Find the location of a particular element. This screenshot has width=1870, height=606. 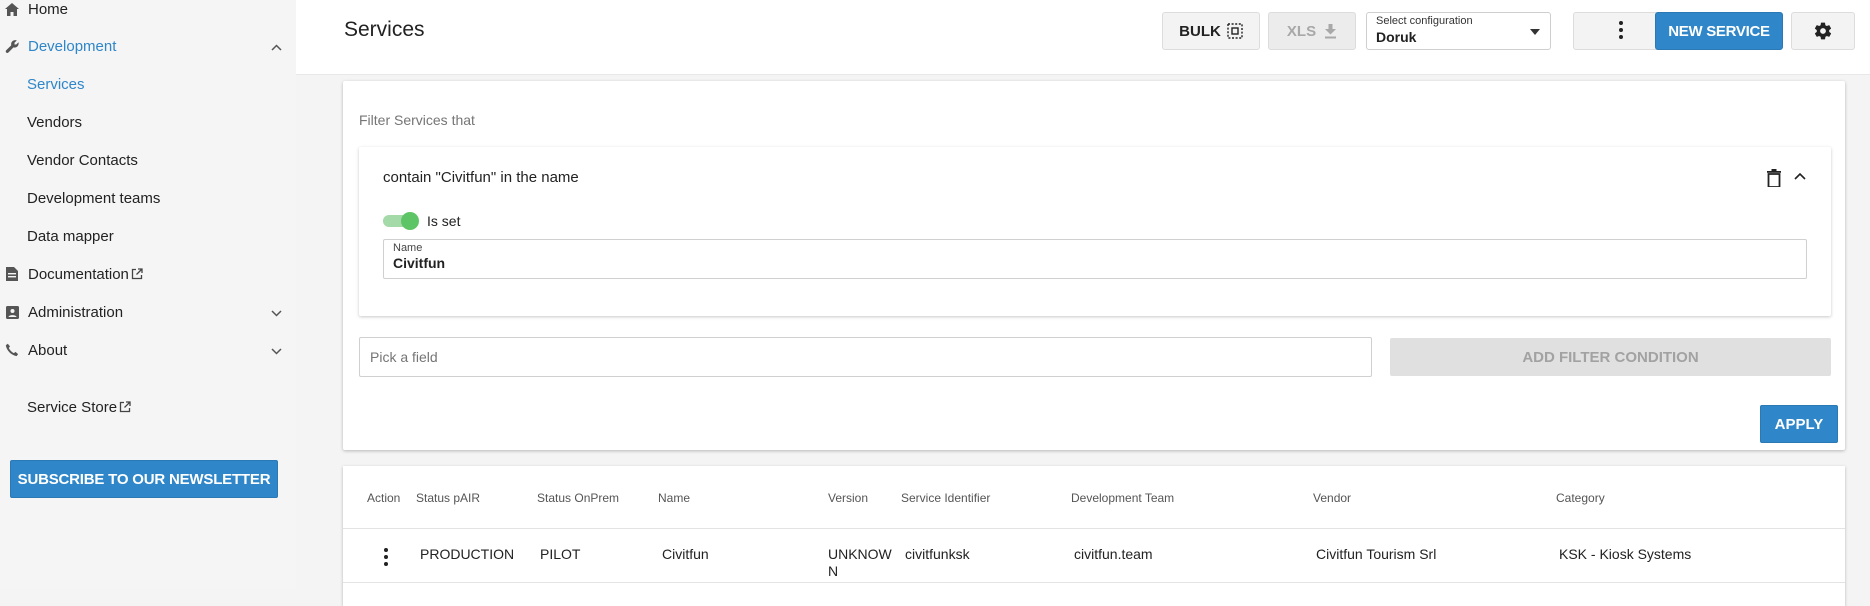

row-actions-icon is located at coordinates (386, 558).